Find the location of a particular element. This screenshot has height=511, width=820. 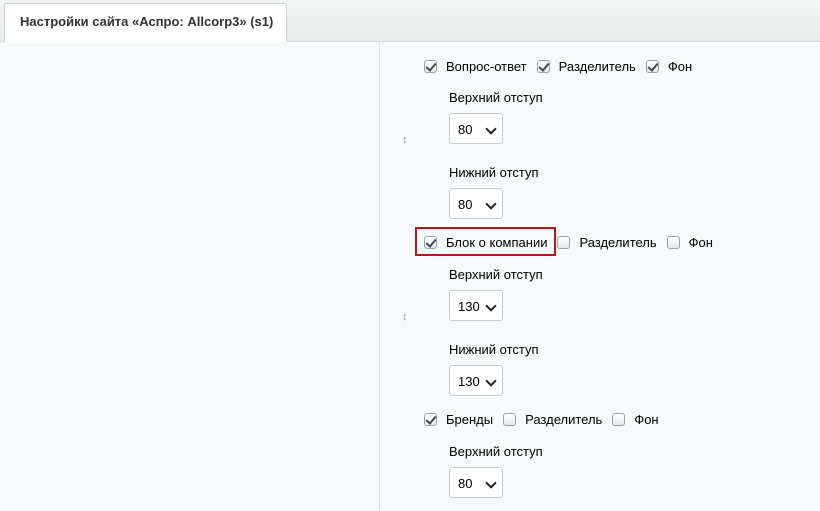

tab-bar: Настройки сайта «Аспро: Allcorp3» (s1) is located at coordinates (410, 21).